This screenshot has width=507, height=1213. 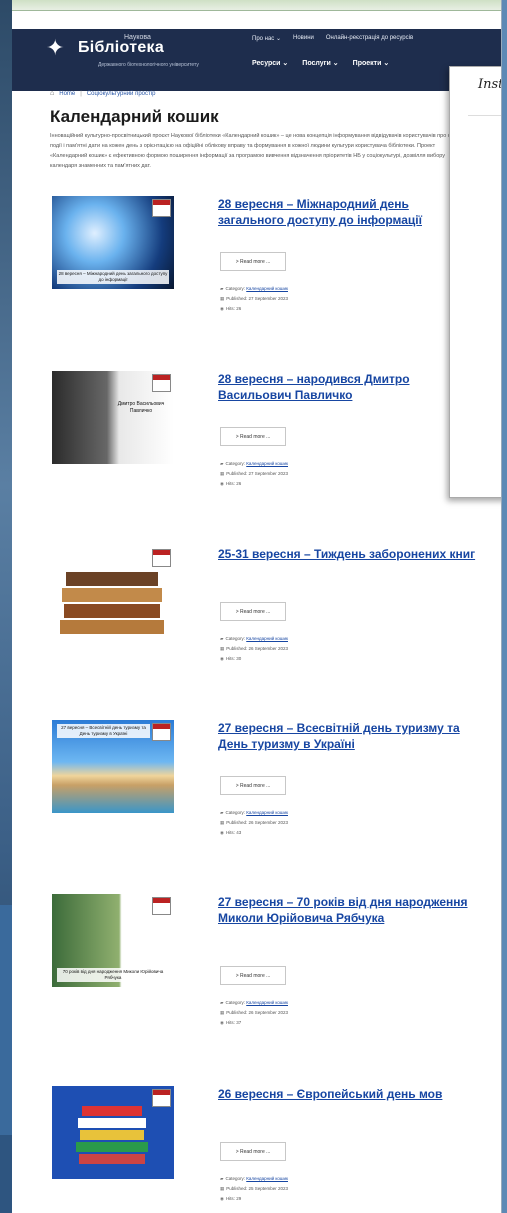 What do you see at coordinates (137, 37) in the screenshot?
I see `logo-super: Наукова` at bounding box center [137, 37].